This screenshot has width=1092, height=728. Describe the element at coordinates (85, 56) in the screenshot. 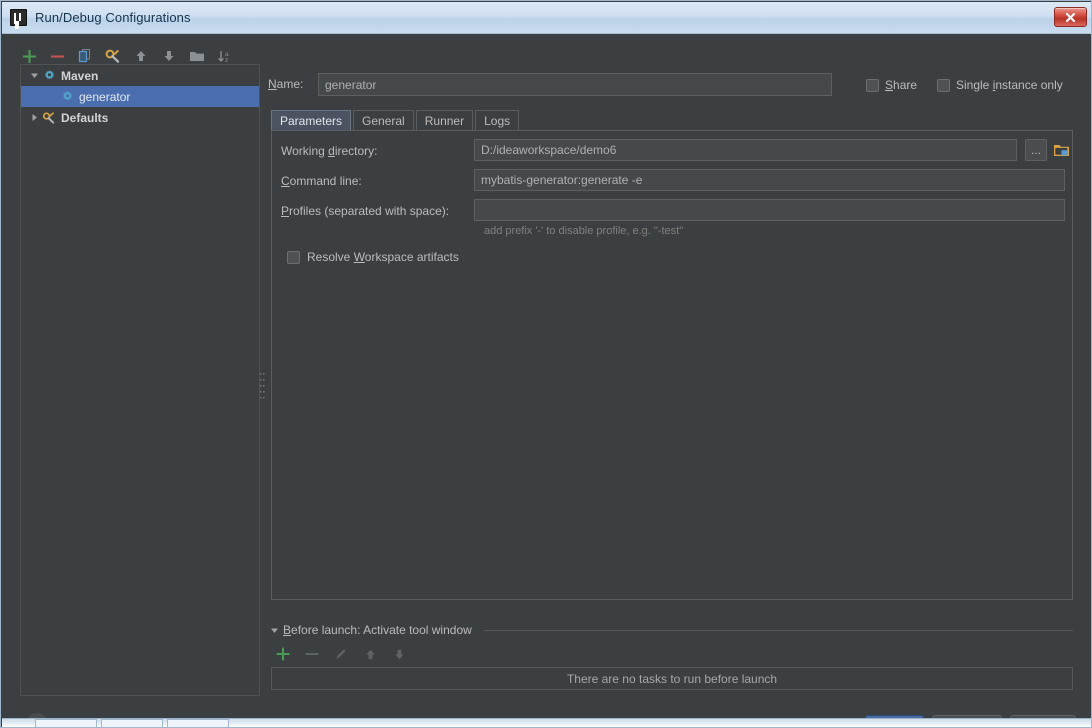

I see `copy-configuration-button` at that location.